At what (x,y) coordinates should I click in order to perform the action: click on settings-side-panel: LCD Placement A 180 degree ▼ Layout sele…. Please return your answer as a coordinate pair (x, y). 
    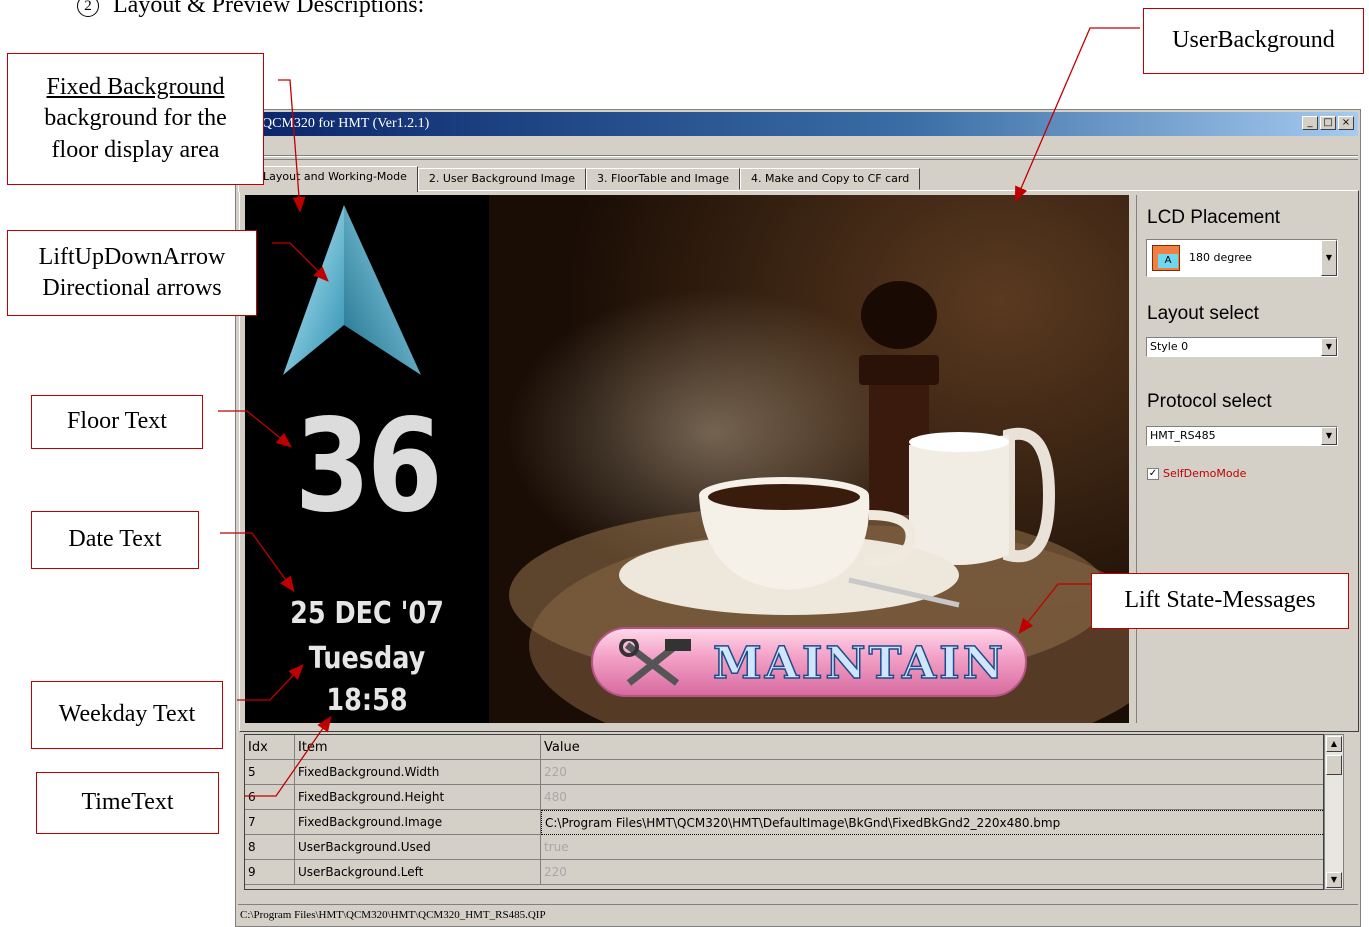
    Looking at the image, I should click on (1245, 459).